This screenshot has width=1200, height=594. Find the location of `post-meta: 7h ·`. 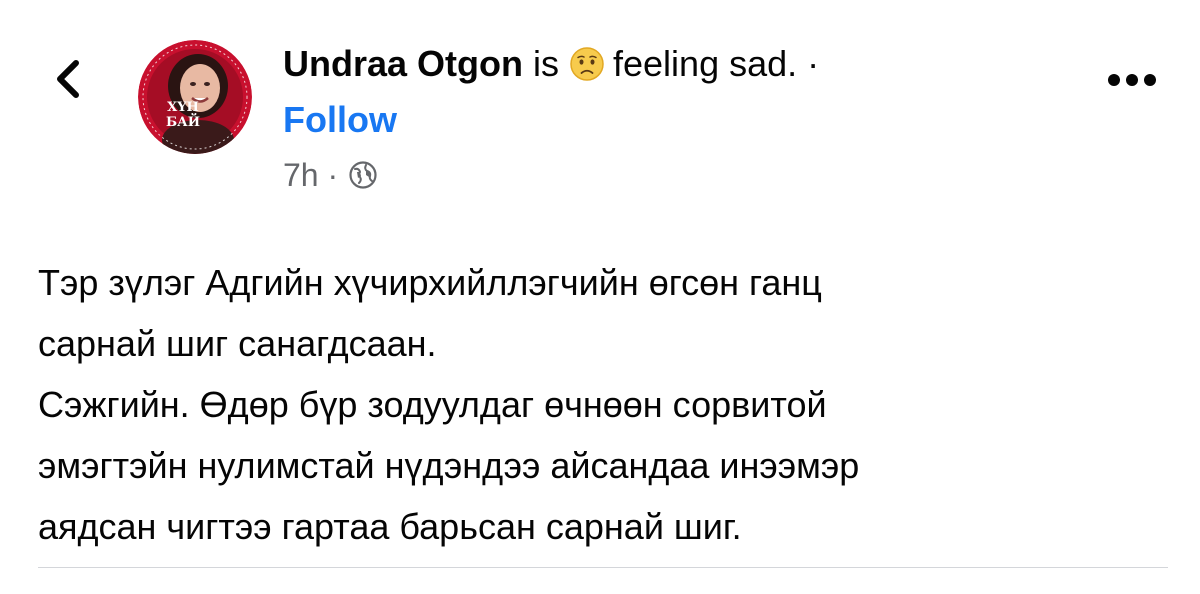

post-meta: 7h · is located at coordinates (330, 175).